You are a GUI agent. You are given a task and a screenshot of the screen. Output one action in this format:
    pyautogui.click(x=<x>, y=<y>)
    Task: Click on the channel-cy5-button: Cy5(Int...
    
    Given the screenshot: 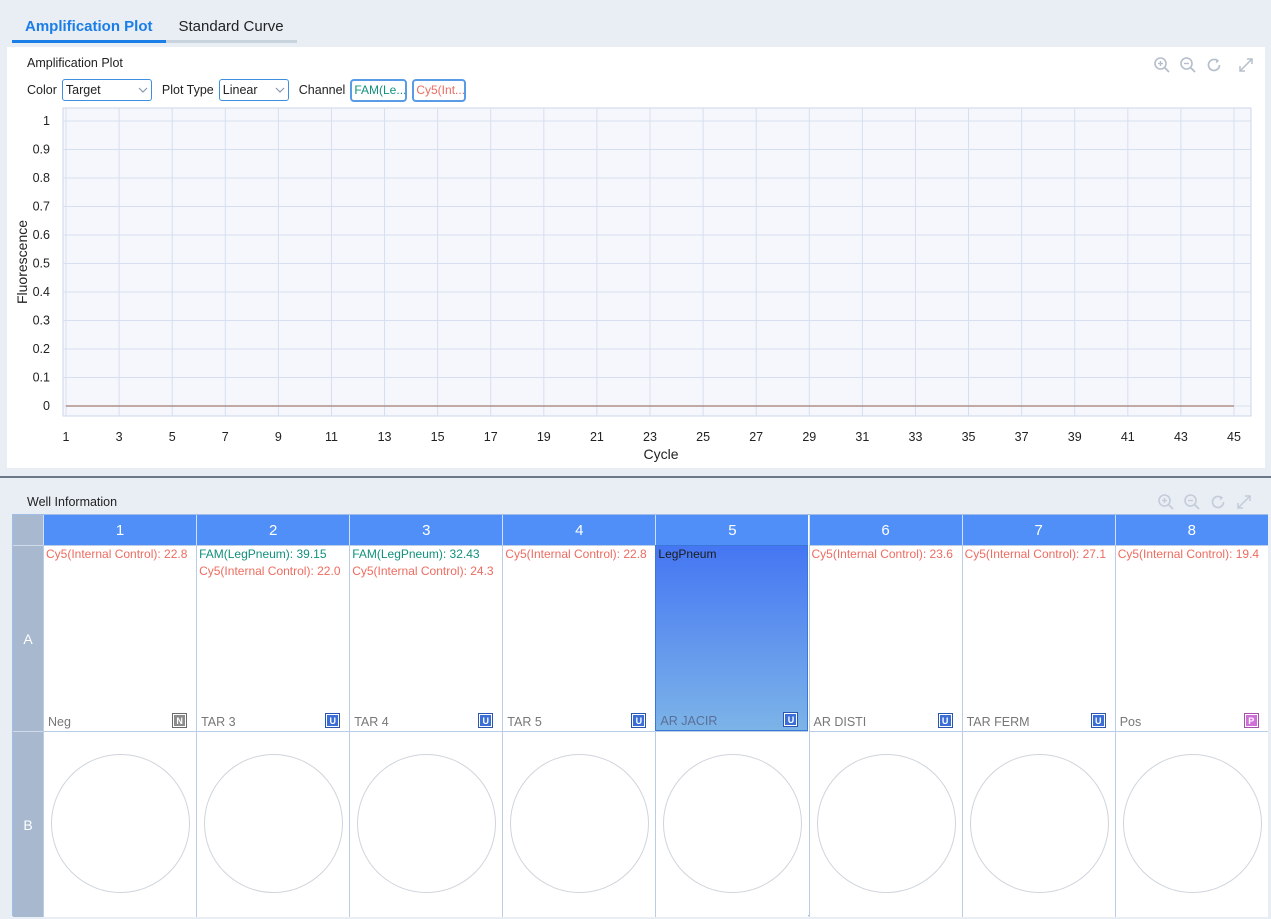 What is the action you would take?
    pyautogui.click(x=439, y=90)
    